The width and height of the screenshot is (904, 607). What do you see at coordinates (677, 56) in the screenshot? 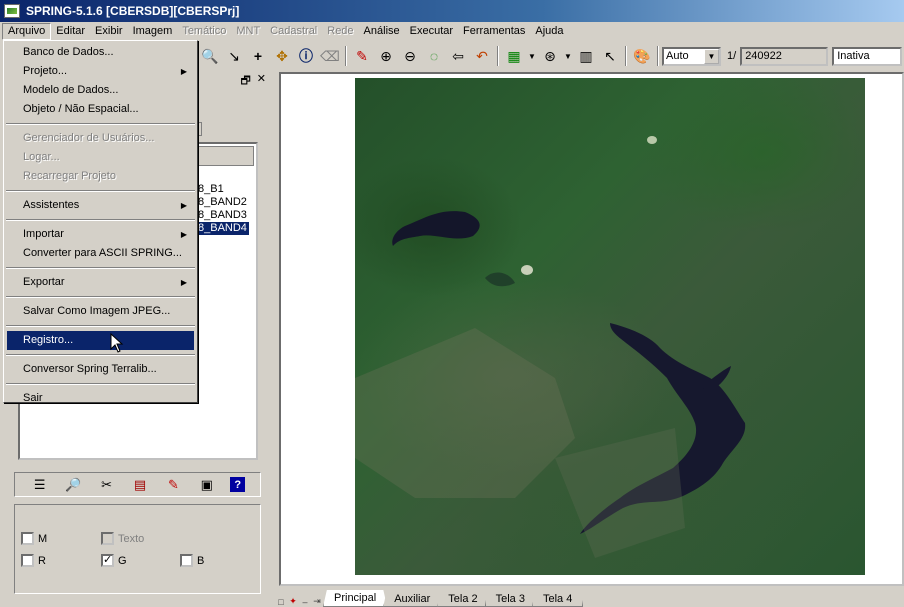
I see `scale-mode-value: Auto` at bounding box center [677, 56].